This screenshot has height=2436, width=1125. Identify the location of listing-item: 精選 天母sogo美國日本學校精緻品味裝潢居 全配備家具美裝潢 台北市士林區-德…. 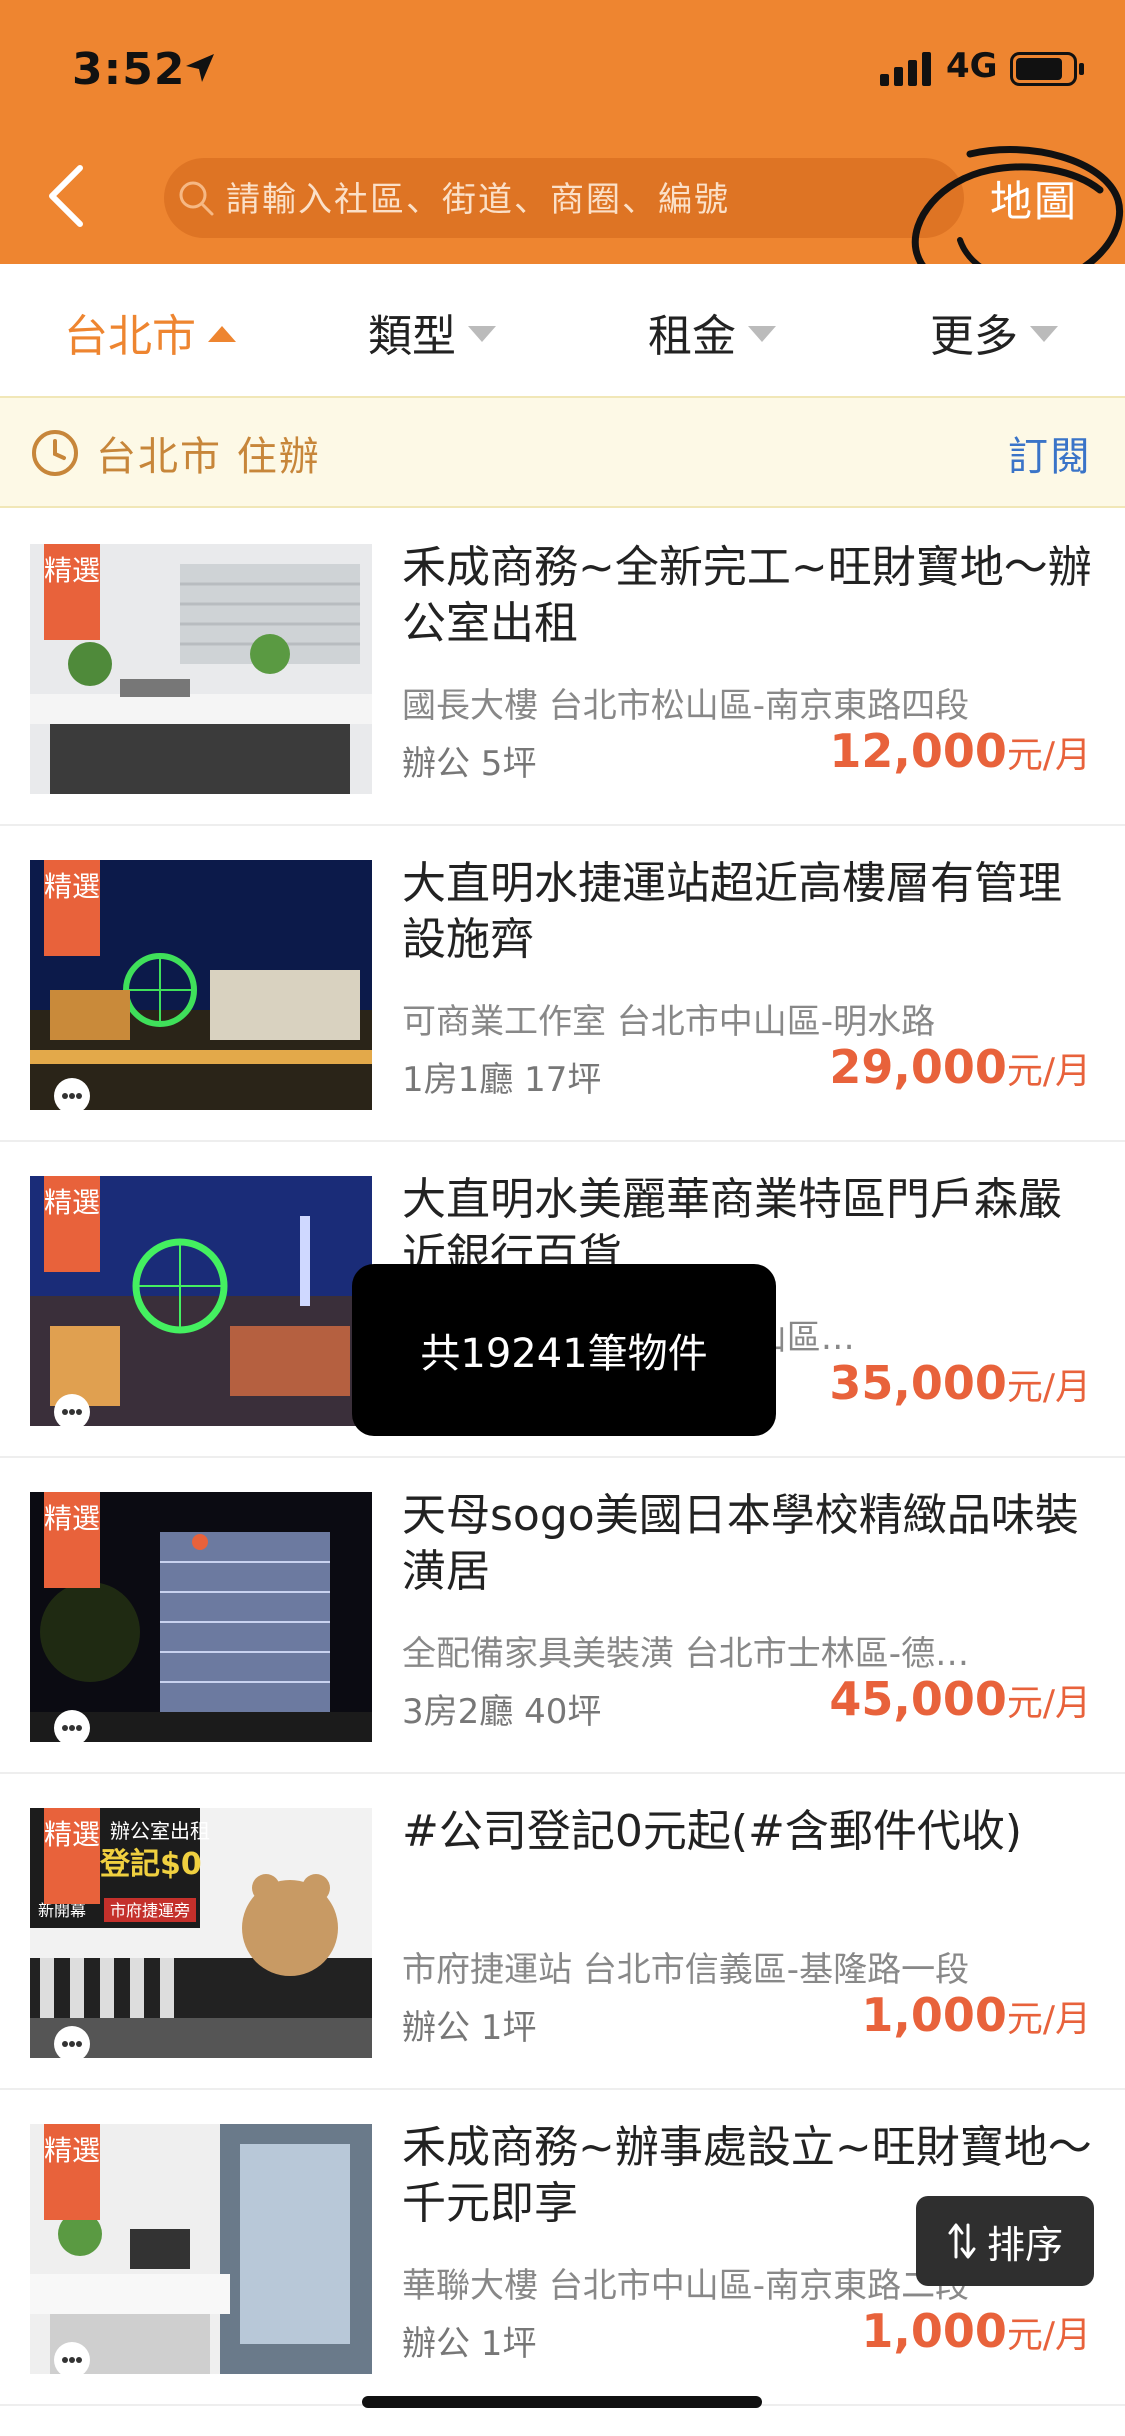
(562, 1616).